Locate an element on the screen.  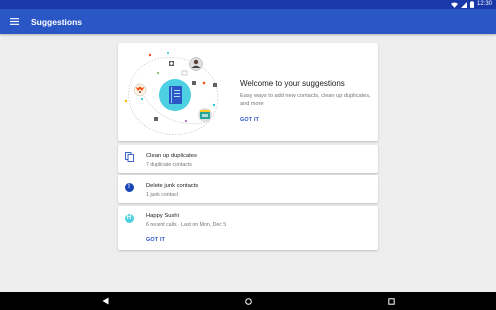
suggestion-subtitle: 6 recent calls · Last on Mon, Dec 5 is located at coordinates (186, 225).